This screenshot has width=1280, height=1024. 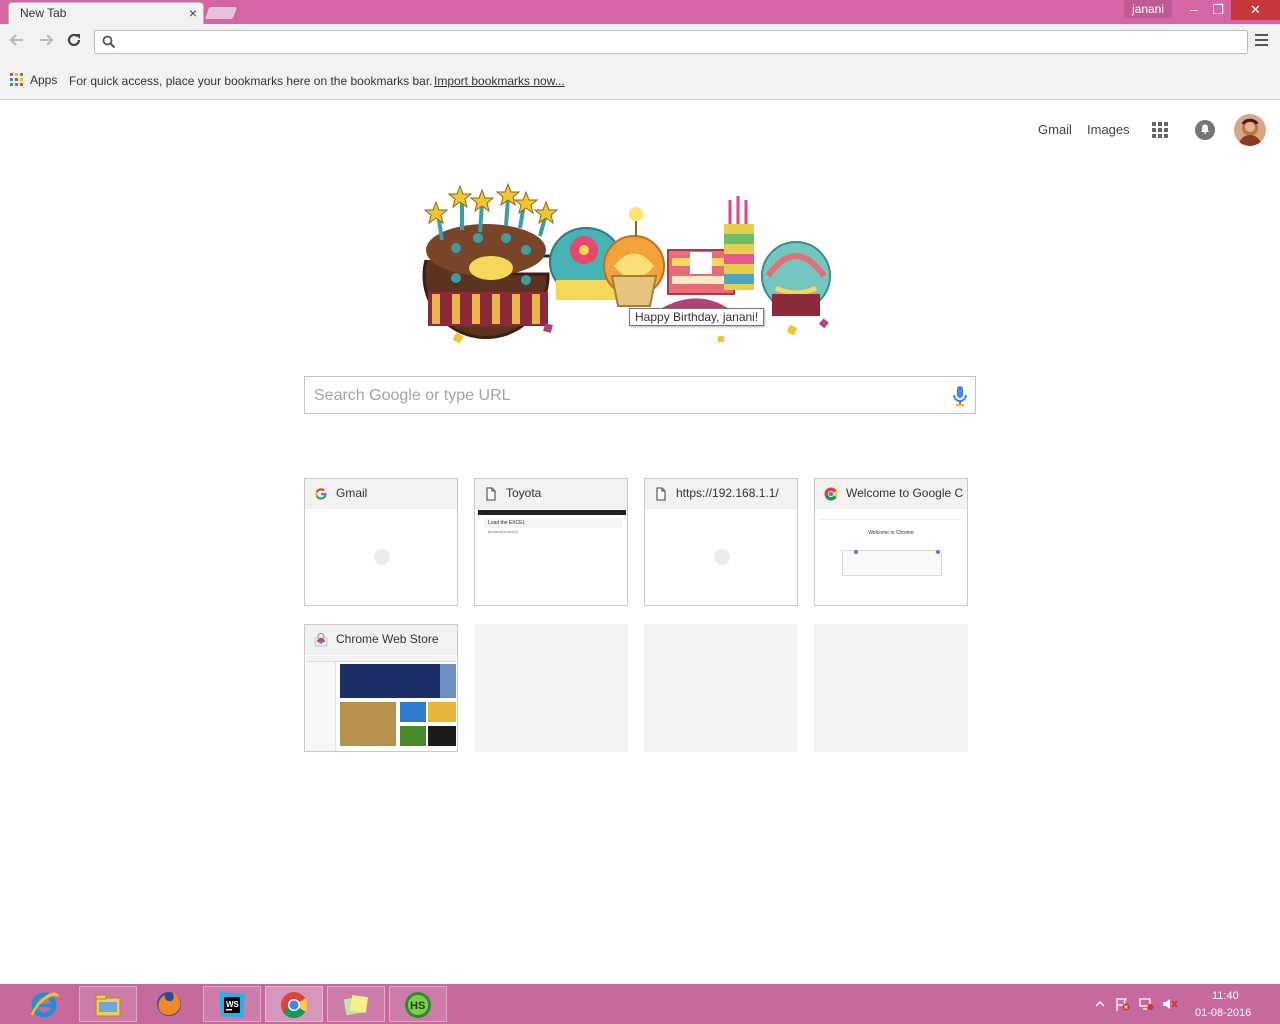 I want to click on clock-date: 01-08-2016, so click(x=1223, y=1013).